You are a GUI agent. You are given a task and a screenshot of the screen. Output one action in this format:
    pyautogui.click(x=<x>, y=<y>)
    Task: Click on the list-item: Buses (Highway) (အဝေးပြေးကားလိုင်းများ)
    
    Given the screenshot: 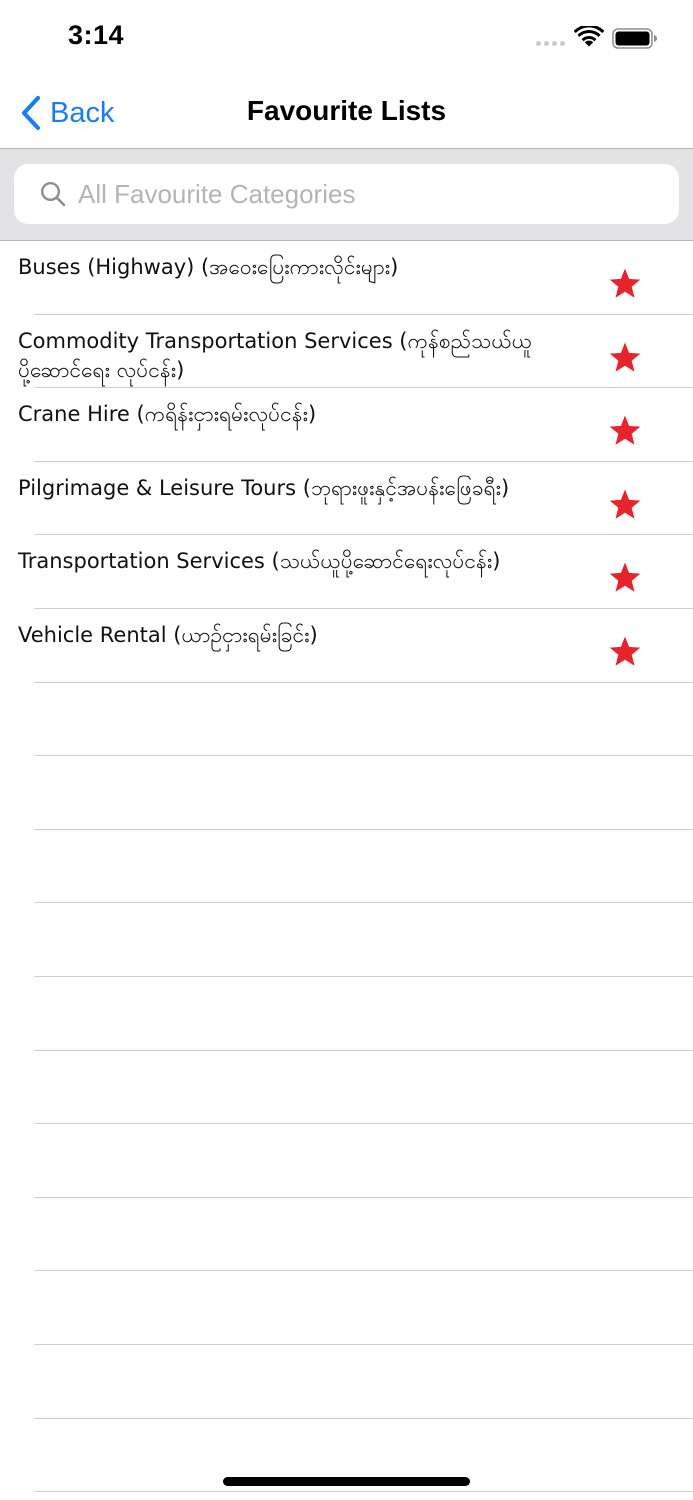 What is the action you would take?
    pyautogui.click(x=346, y=278)
    